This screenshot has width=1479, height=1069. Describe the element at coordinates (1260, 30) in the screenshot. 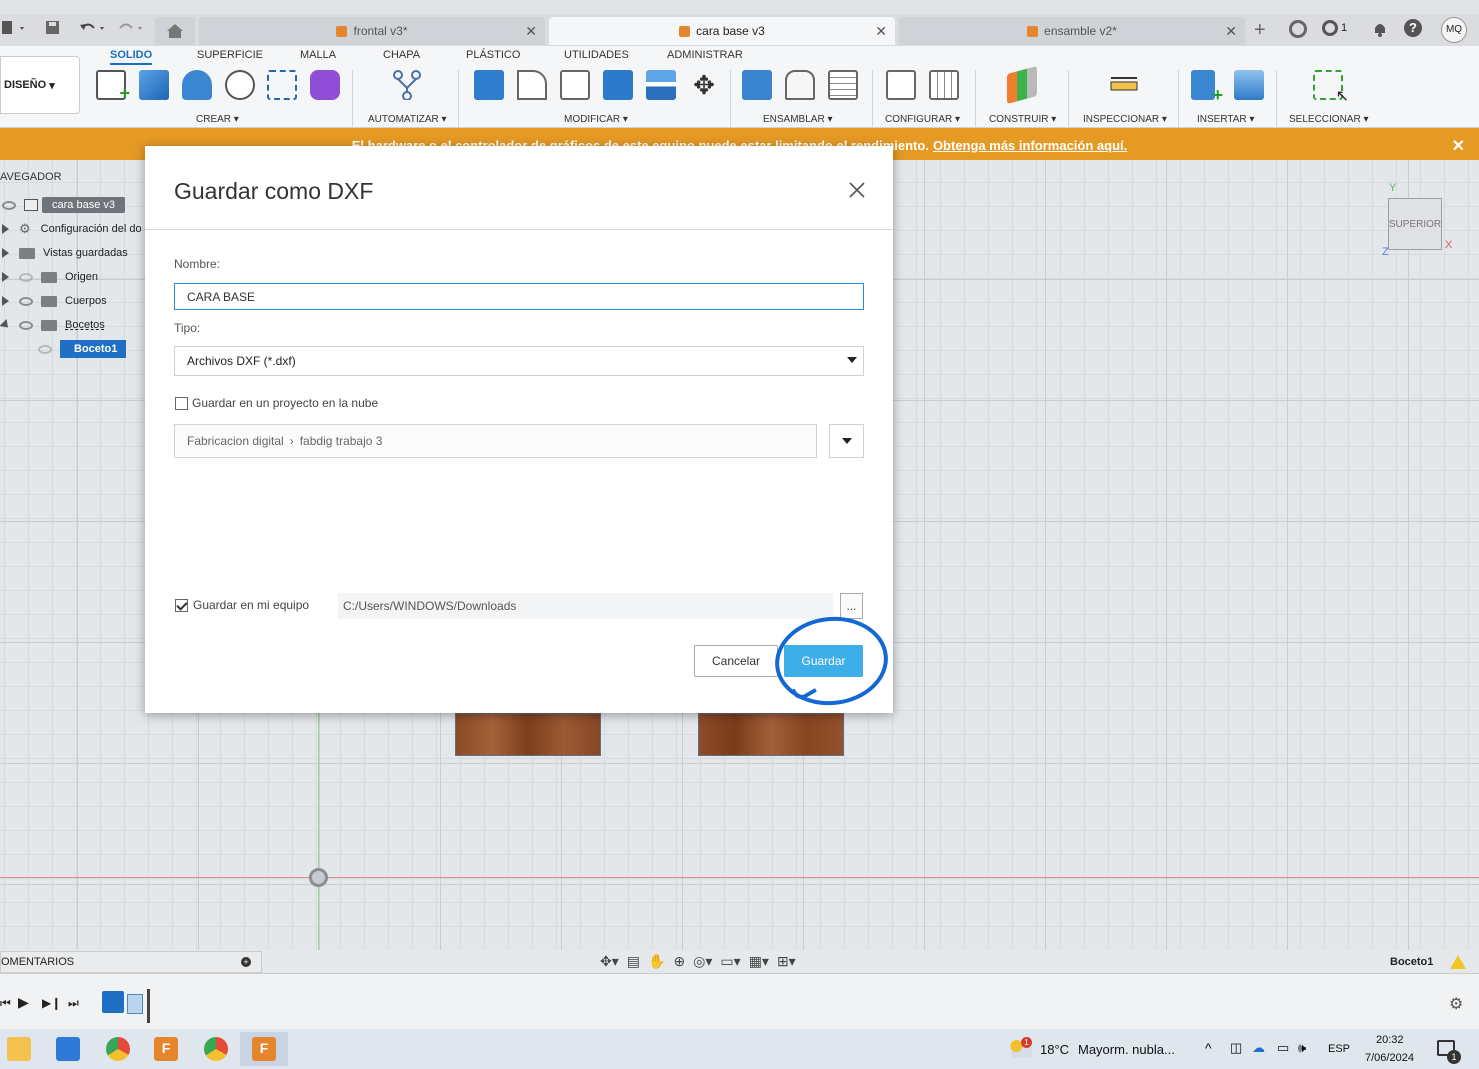

I see `new-tab-plus-icon: +` at that location.